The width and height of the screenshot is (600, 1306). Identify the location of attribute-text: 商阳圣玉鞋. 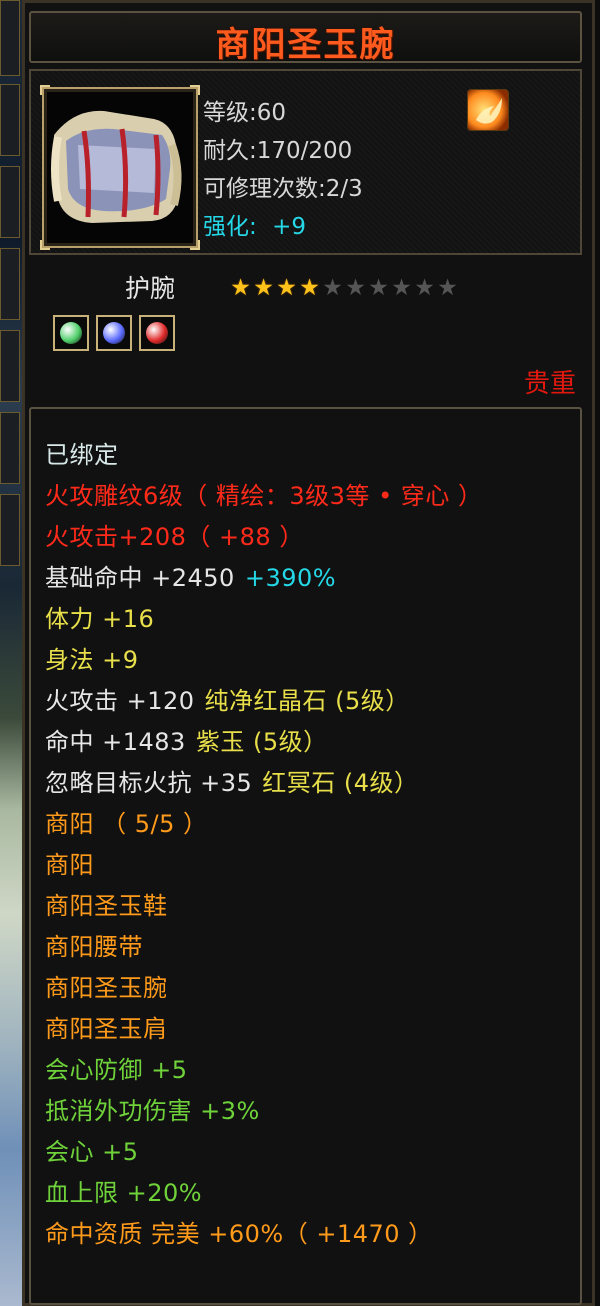
(106, 906).